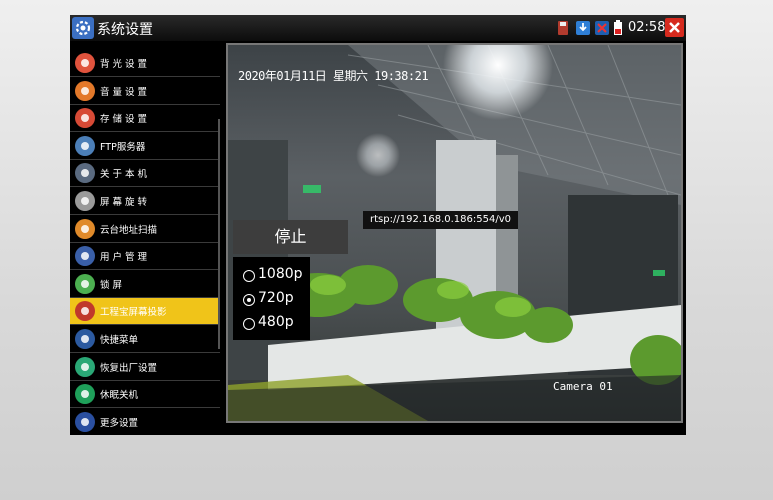 The width and height of the screenshot is (773, 500). I want to click on resolution-panel: 1080p 720p 480p, so click(271, 298).